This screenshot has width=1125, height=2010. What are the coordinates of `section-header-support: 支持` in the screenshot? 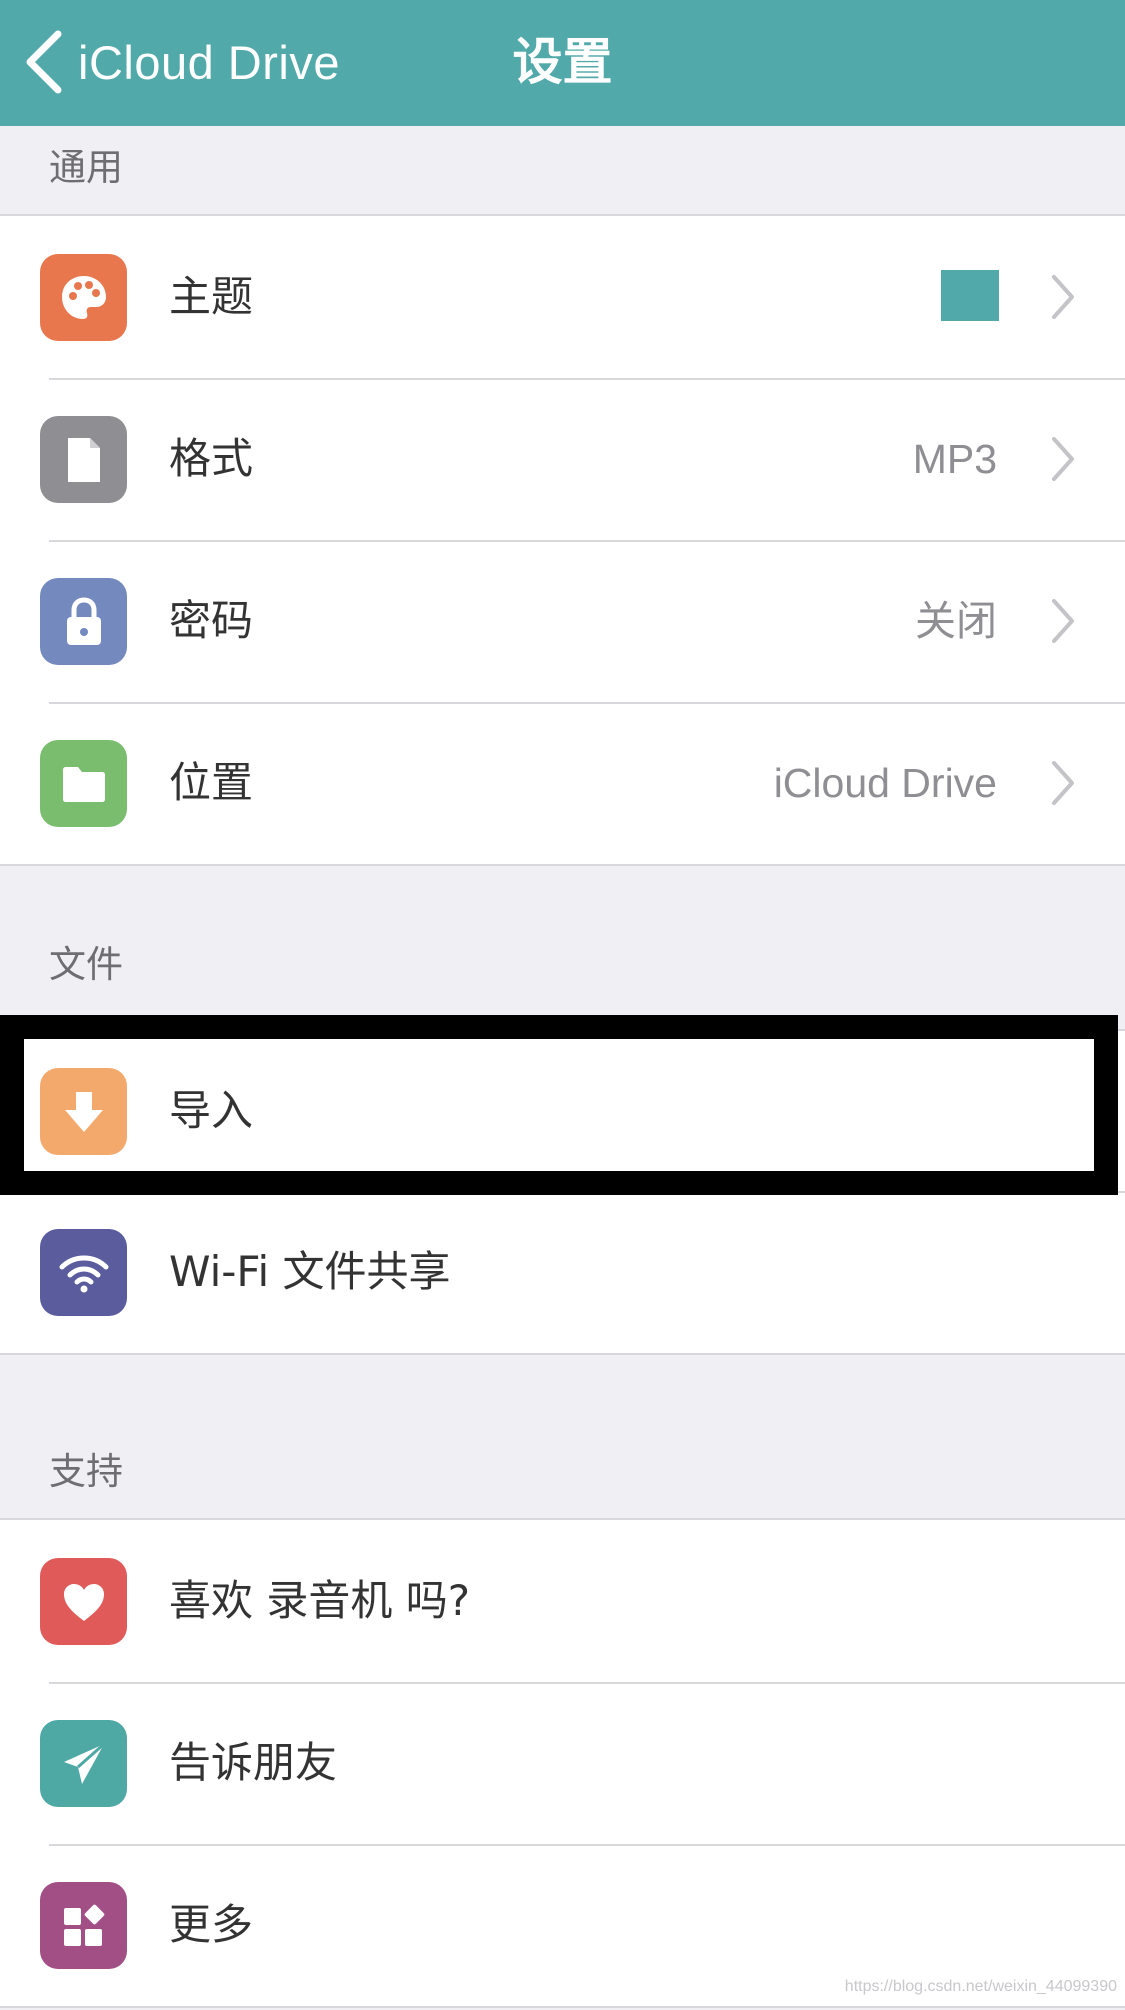 It's located at (562, 1437).